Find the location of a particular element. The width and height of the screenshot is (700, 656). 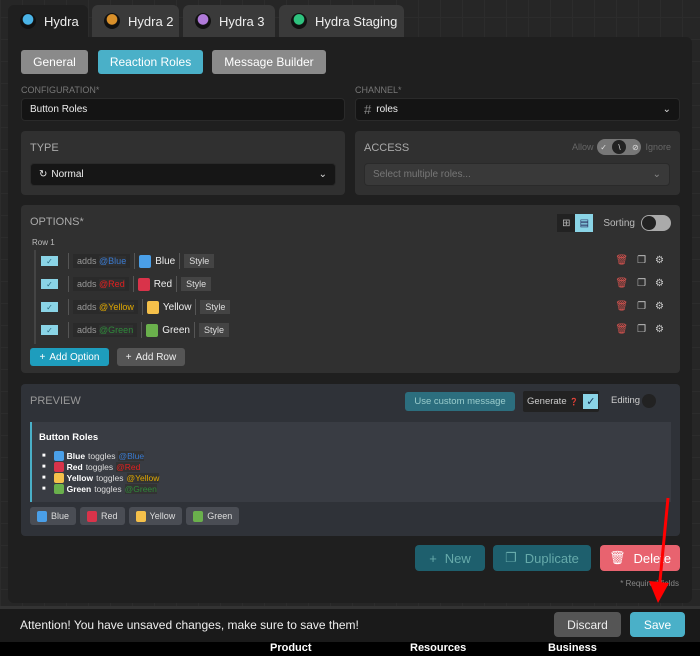

type-select: ↻ Normal ⌄ is located at coordinates (183, 174).